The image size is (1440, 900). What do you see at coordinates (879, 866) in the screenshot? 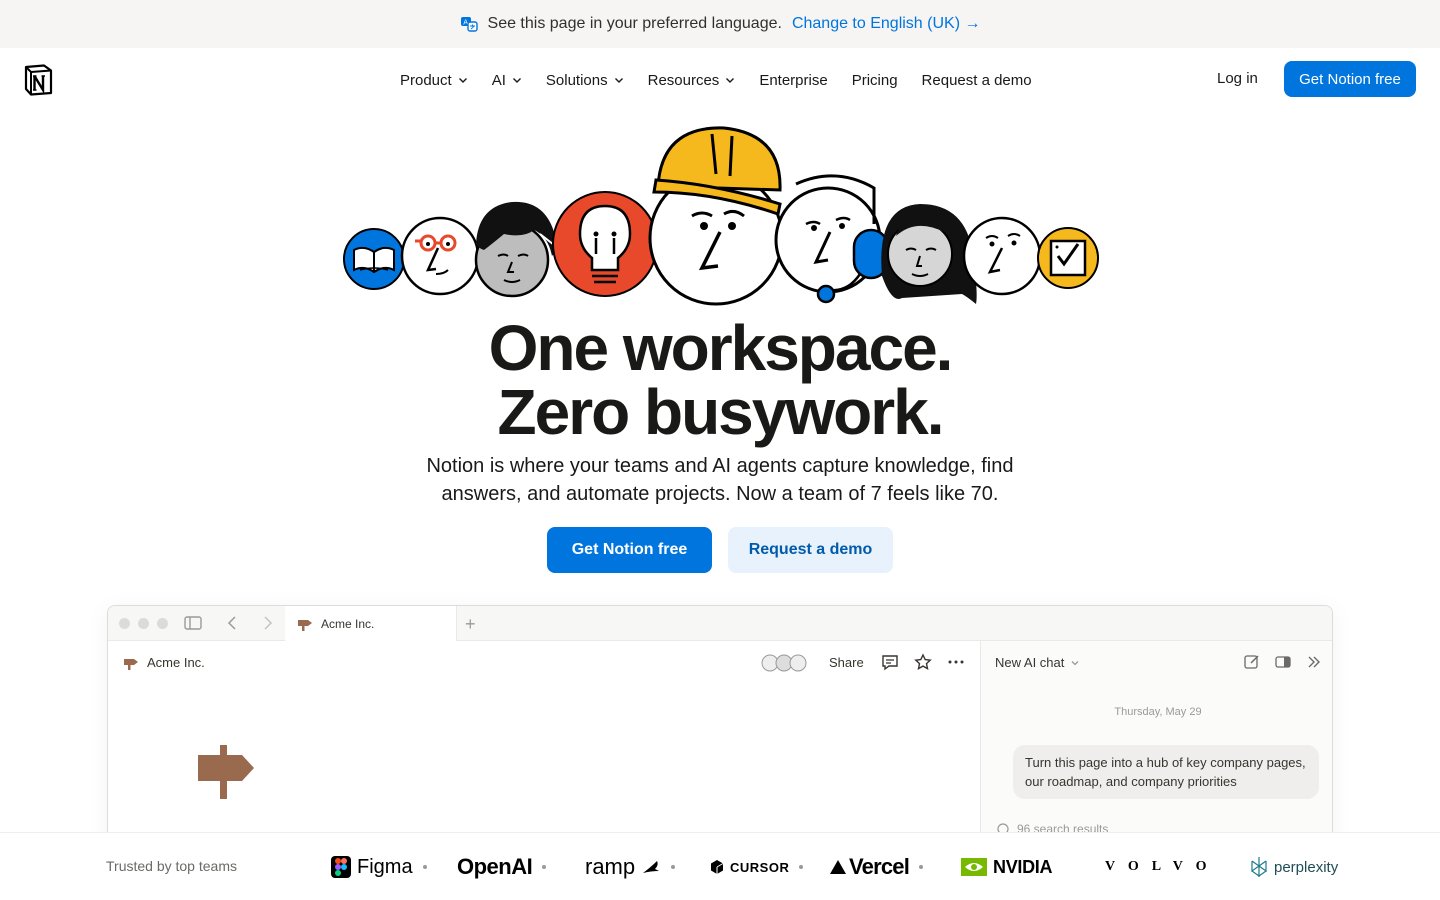
I see `vercel-logo-text: Vercel` at bounding box center [879, 866].